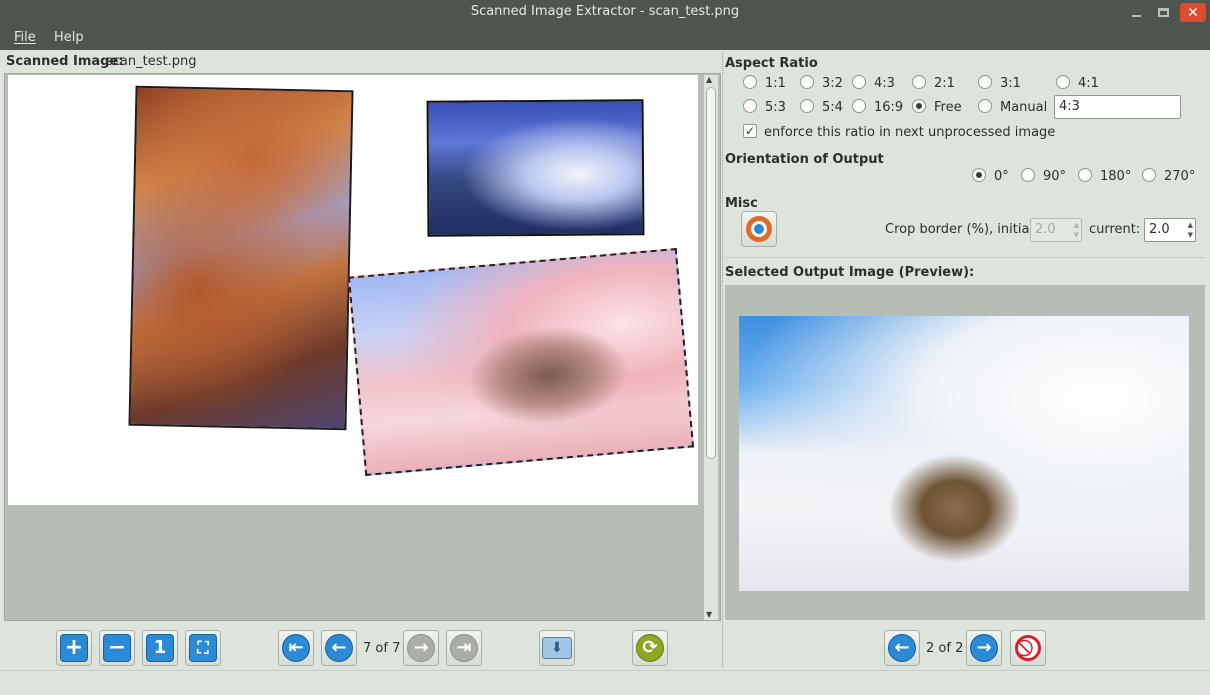  What do you see at coordinates (985, 106) in the screenshot?
I see `aspect-manual-radio` at bounding box center [985, 106].